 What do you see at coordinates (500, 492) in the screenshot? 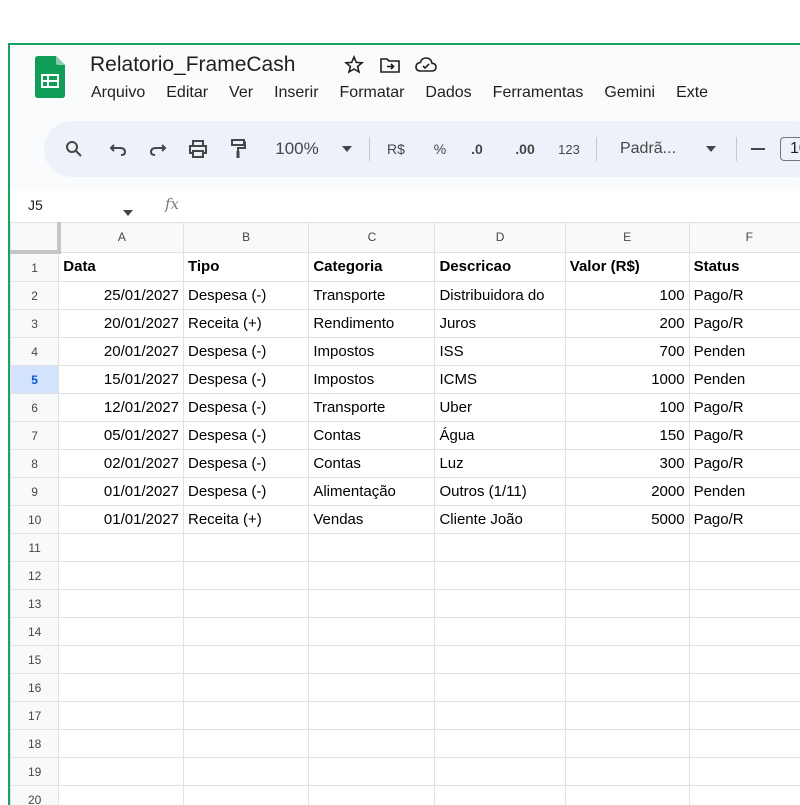
I see `cell-description: Outros (1/11)` at bounding box center [500, 492].